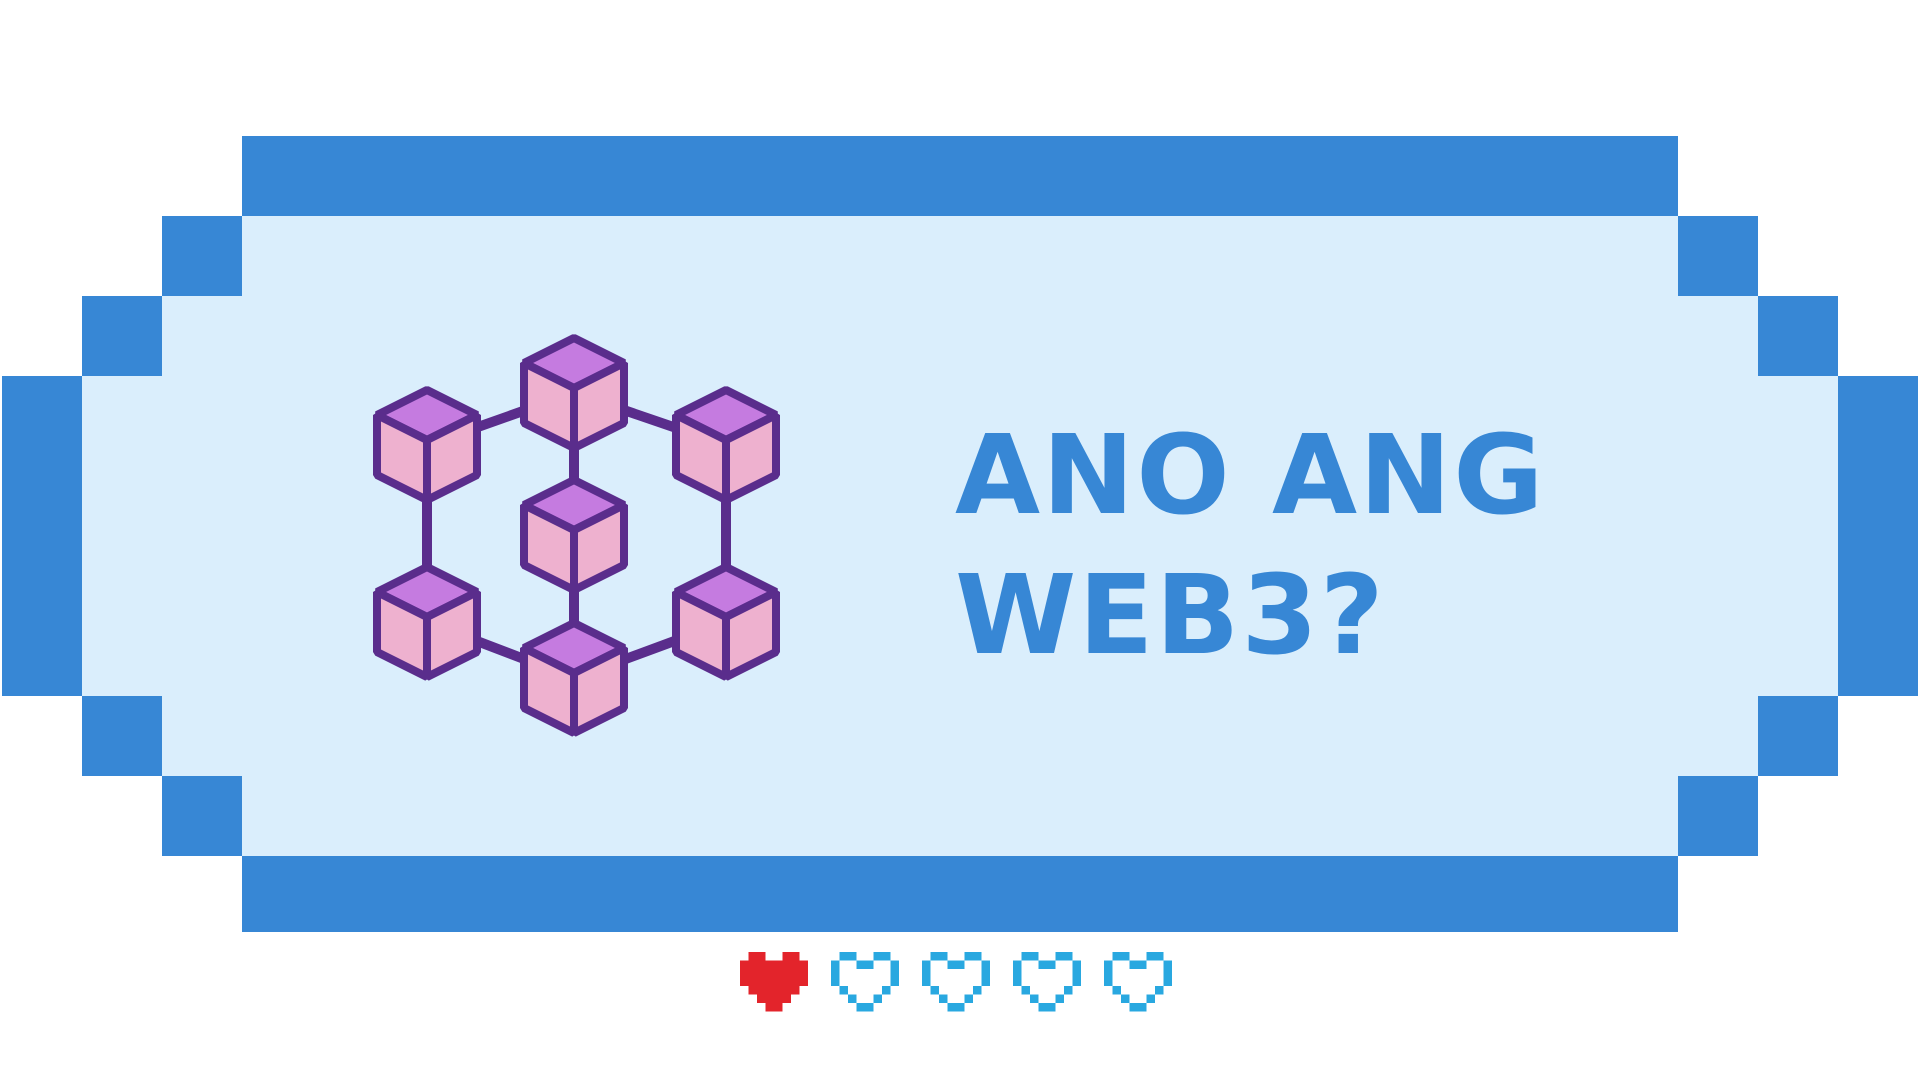 The height and width of the screenshot is (1080, 1920). What do you see at coordinates (1170, 615) in the screenshot?
I see `title-line-2: WEB3?` at bounding box center [1170, 615].